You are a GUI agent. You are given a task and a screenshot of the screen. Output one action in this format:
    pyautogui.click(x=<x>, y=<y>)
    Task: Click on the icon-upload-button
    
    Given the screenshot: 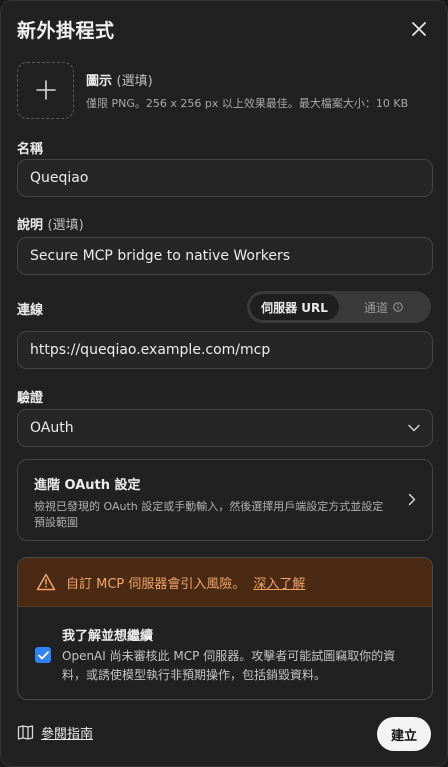 What is the action you would take?
    pyautogui.click(x=45, y=90)
    